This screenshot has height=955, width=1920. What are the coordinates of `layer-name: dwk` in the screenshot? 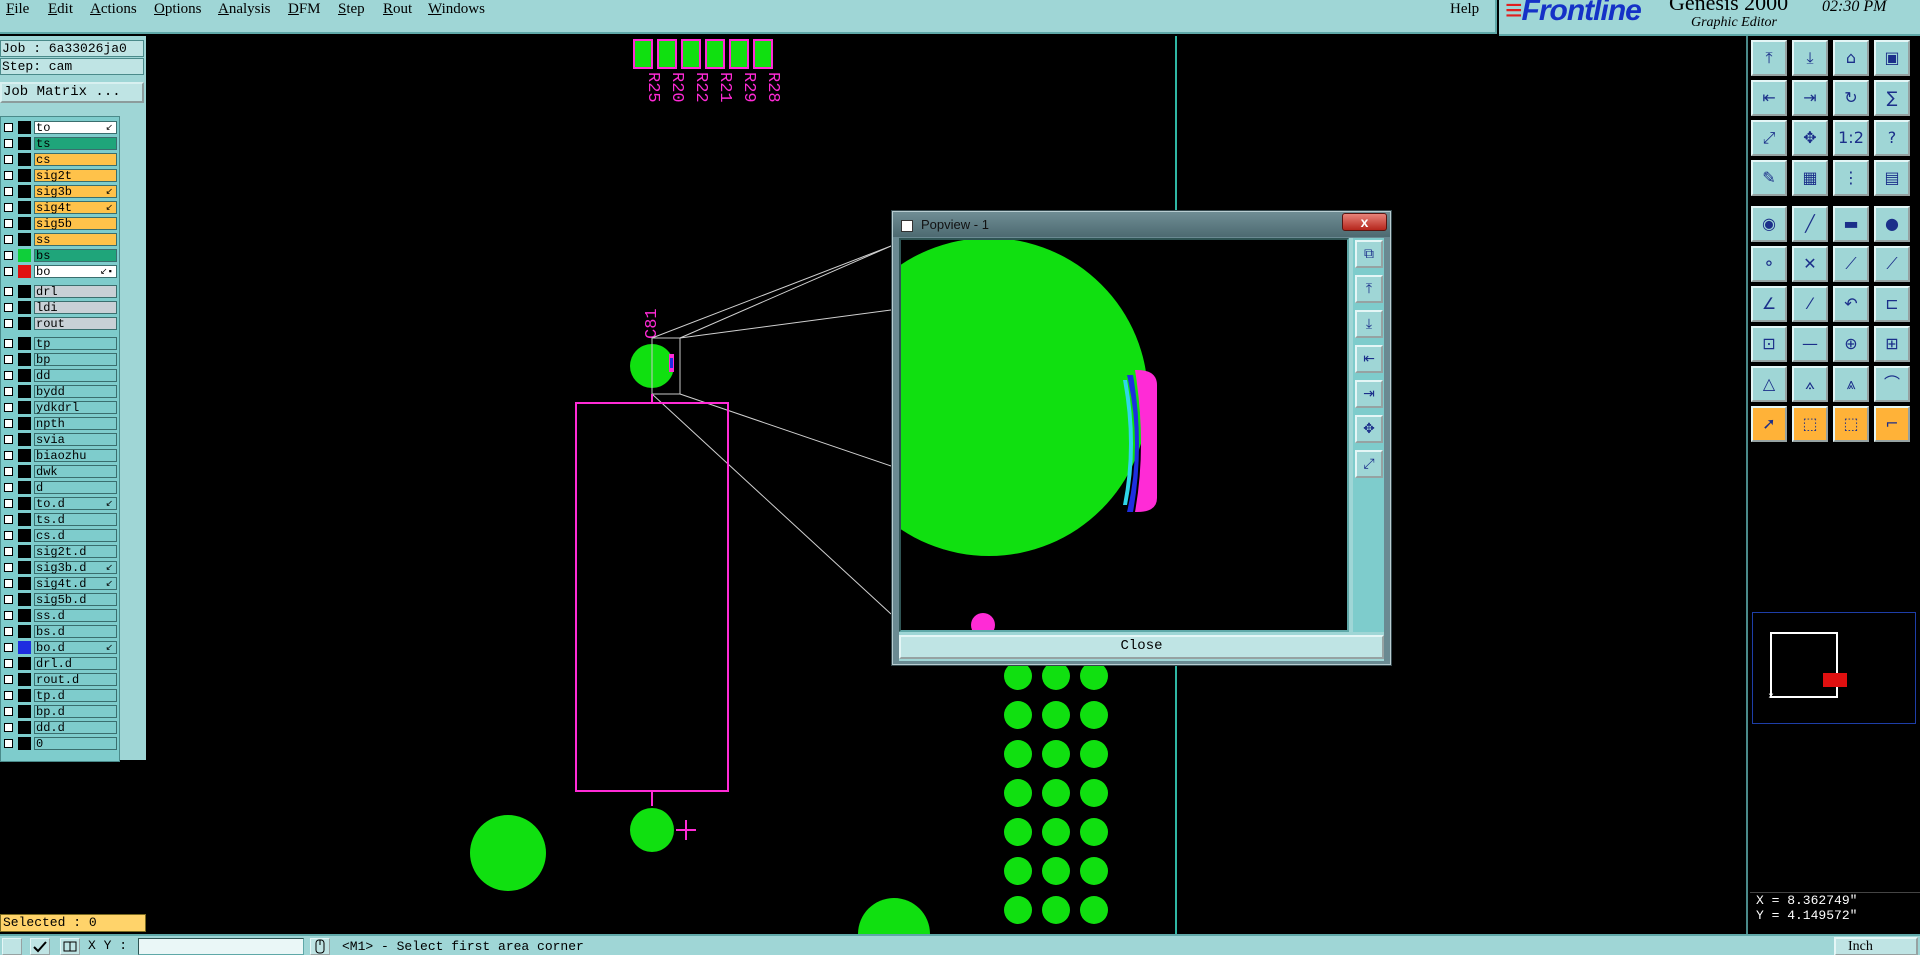 It's located at (75, 471).